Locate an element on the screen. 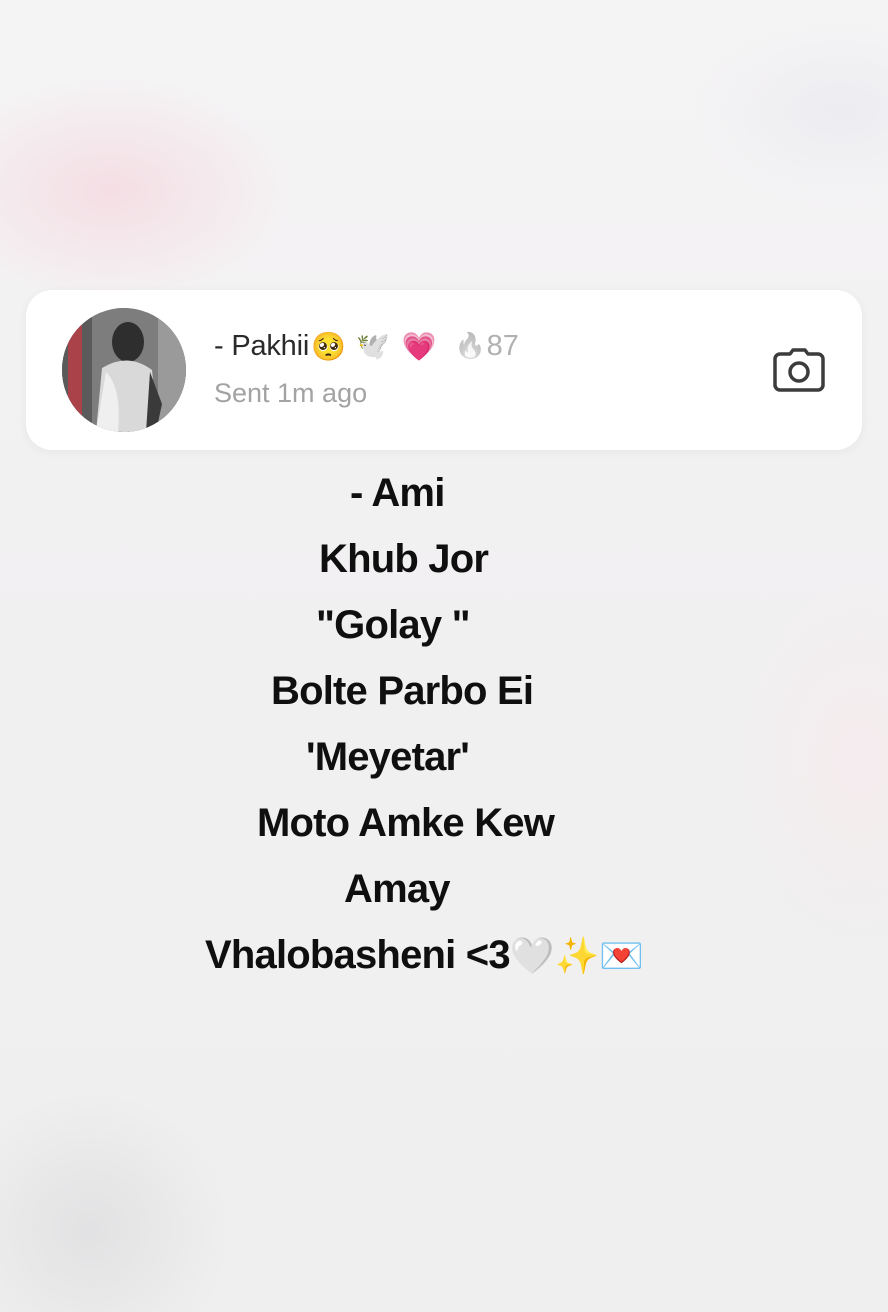  pleading-face-emoji-icon: 🥺 is located at coordinates (328, 346).